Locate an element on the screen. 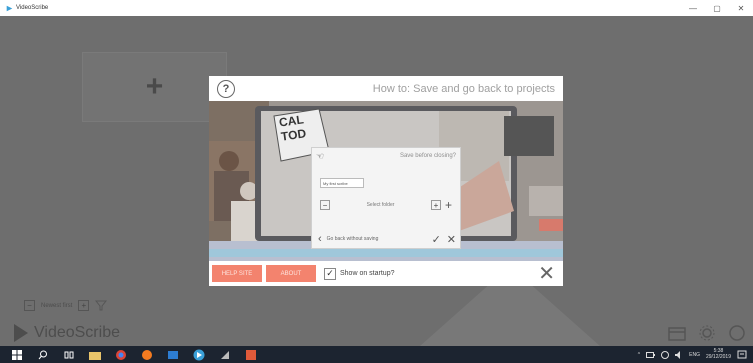 Image resolution: width=753 pixels, height=363 pixels. sort-add-button: + is located at coordinates (84, 305).